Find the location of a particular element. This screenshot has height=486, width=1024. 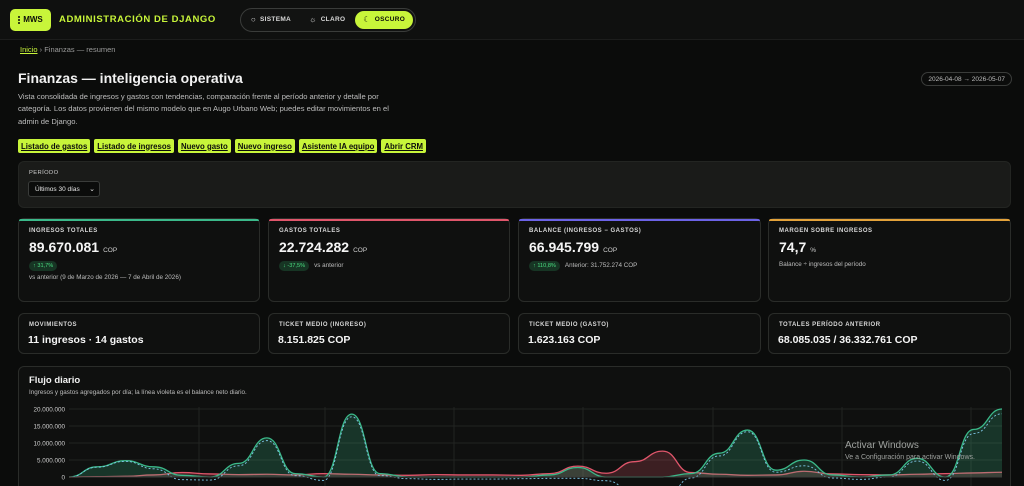

breadcrumb-home-link: Inicio is located at coordinates (29, 49).